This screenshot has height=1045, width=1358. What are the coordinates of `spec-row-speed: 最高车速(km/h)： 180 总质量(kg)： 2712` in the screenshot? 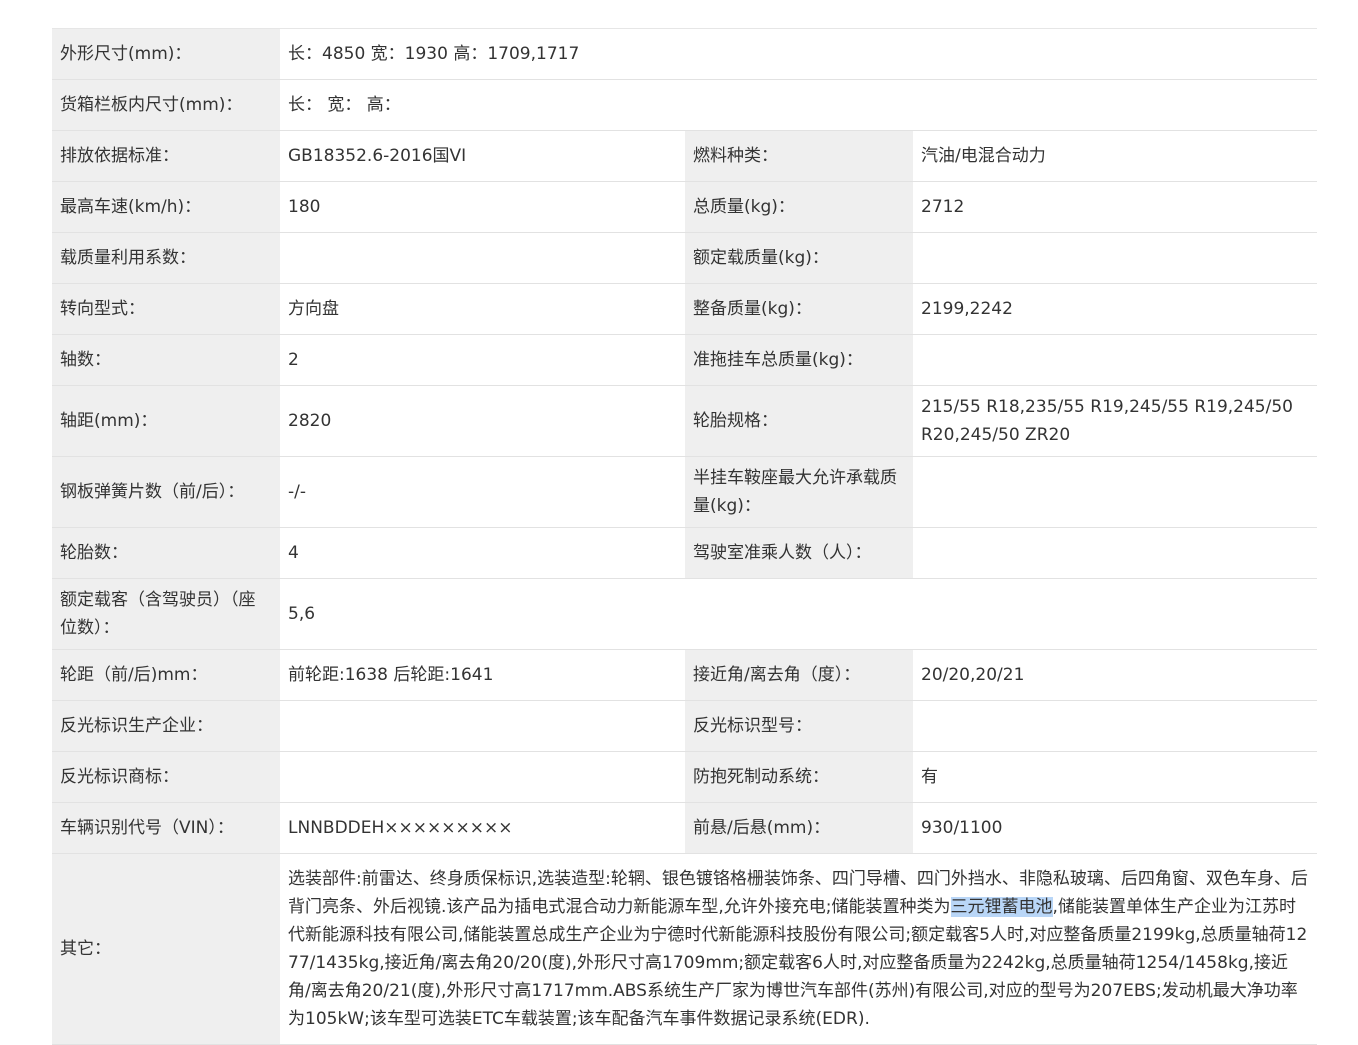 It's located at (685, 207).